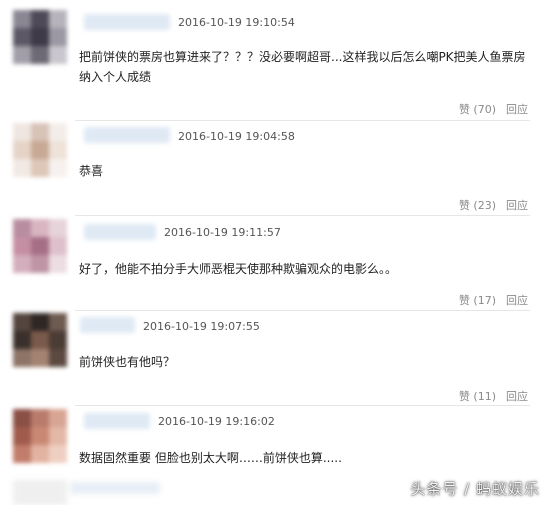 The image size is (550, 505). I want to click on comment-actions: 赞 (70) 回应, so click(493, 109).